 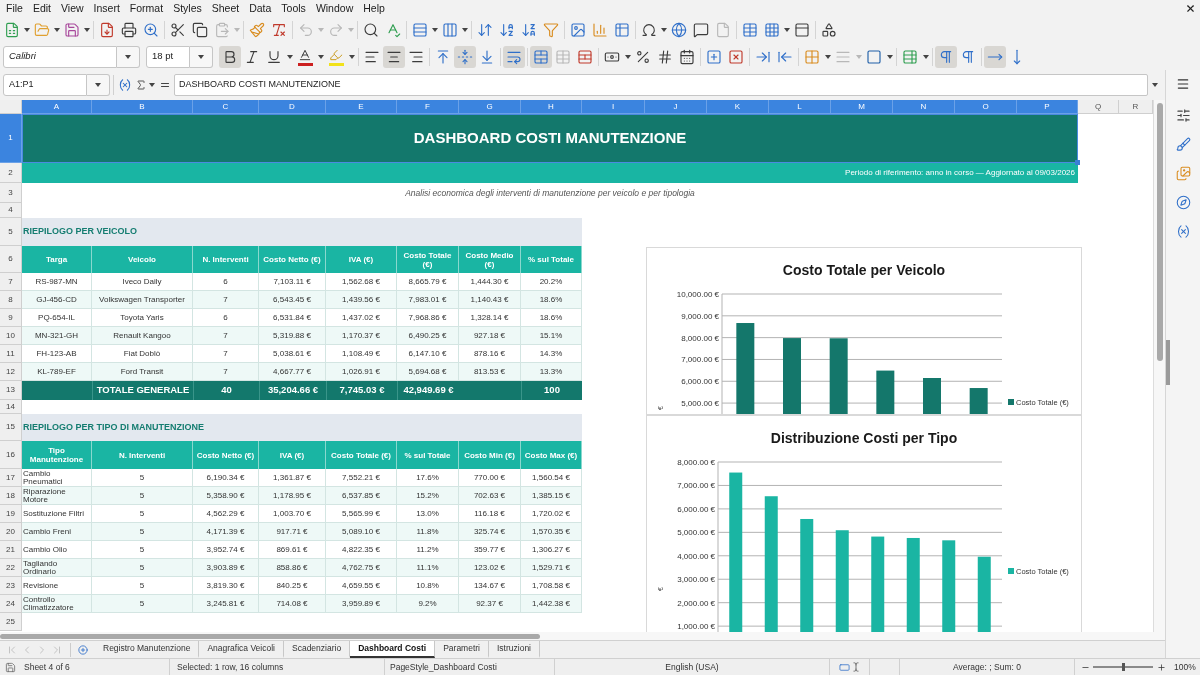 I want to click on table-cell: Controllo Climatizzatore, so click(x=57, y=604).